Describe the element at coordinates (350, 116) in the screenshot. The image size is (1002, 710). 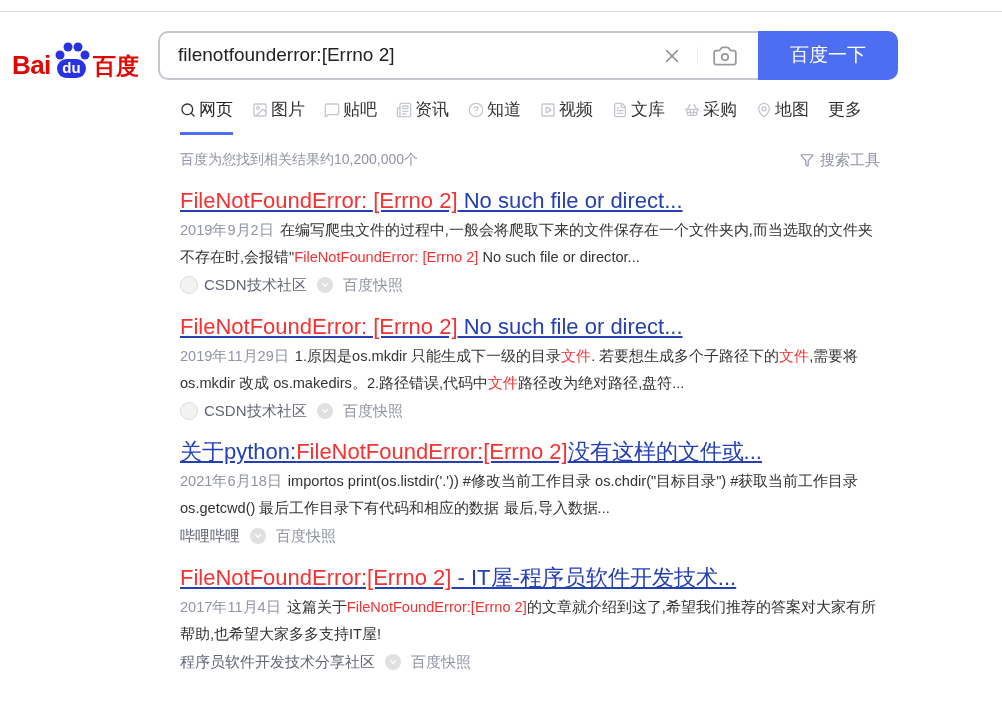
I see `search-tab: 贴吧` at that location.